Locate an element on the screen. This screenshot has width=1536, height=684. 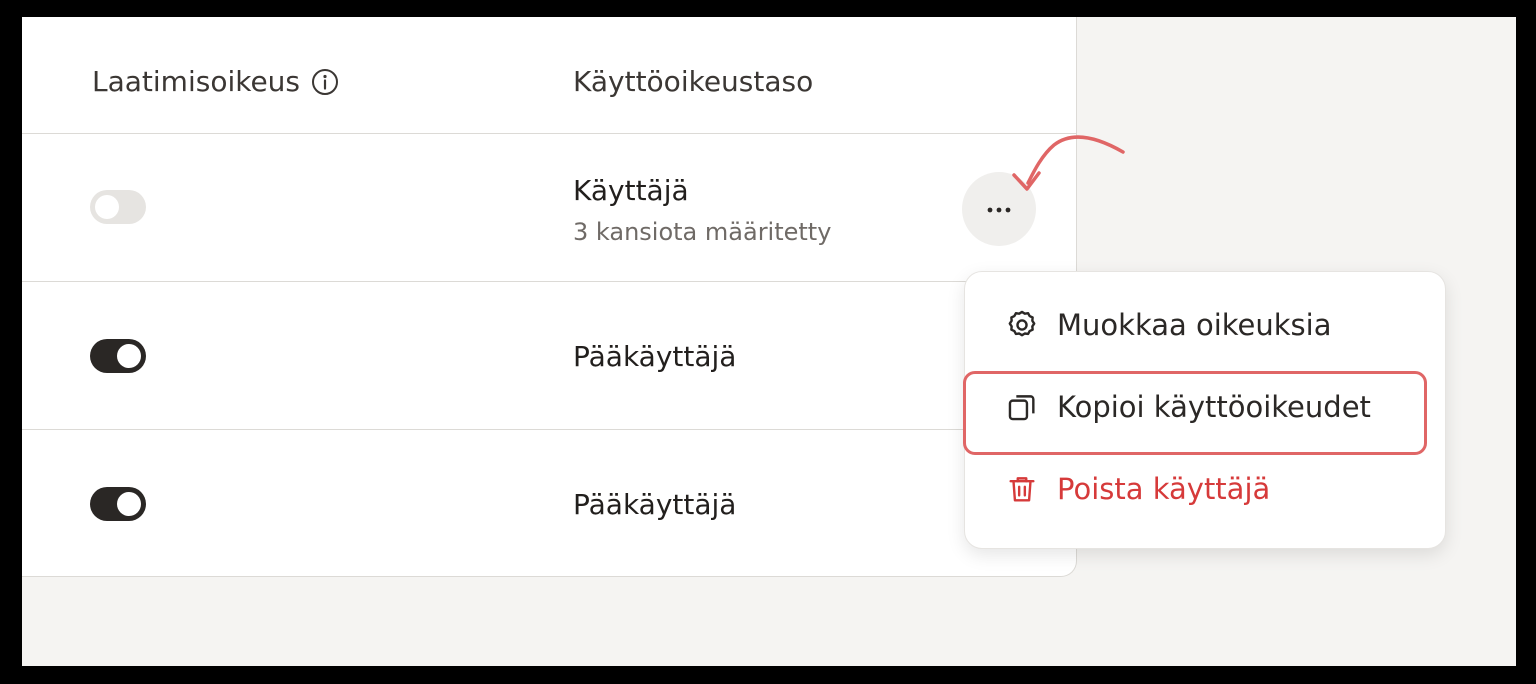
menu-item-delete-user: Poista käyttäjä is located at coordinates (1137, 489).